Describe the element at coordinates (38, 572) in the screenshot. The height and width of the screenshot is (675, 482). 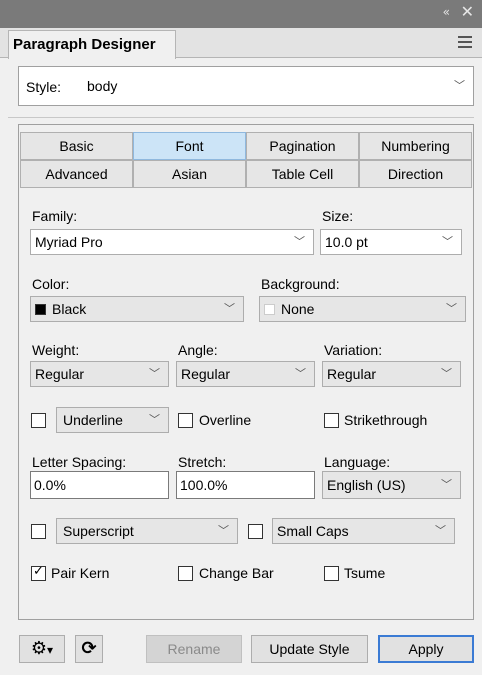
I see `pair-kern-checkbox` at that location.